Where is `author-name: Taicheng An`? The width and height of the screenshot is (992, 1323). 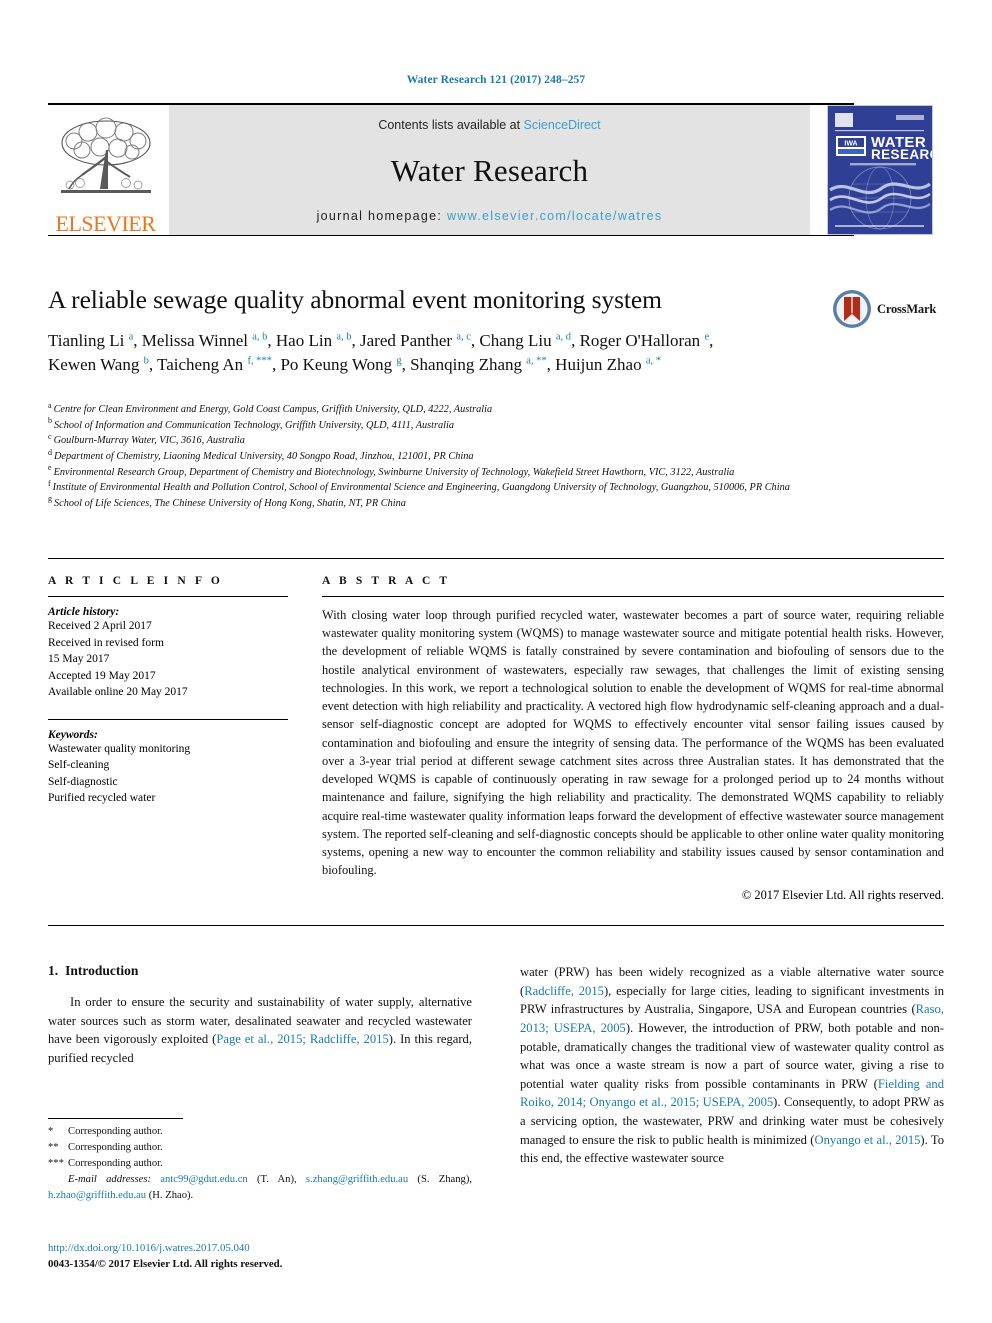 author-name: Taicheng An is located at coordinates (202, 365).